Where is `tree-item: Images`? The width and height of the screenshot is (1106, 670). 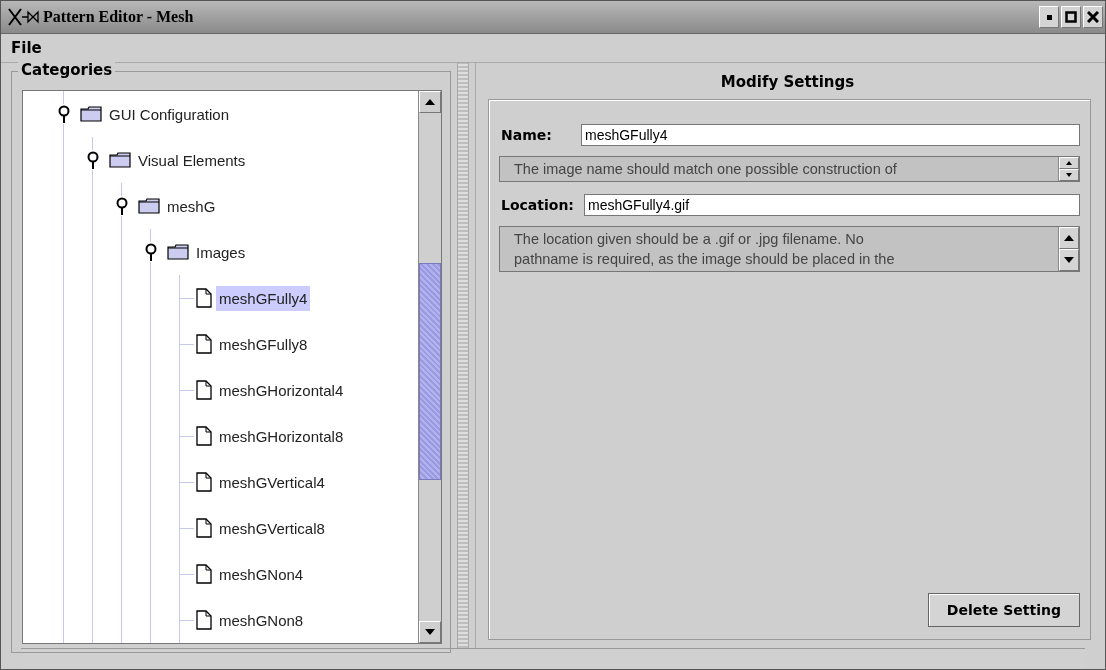 tree-item: Images is located at coordinates (221, 252).